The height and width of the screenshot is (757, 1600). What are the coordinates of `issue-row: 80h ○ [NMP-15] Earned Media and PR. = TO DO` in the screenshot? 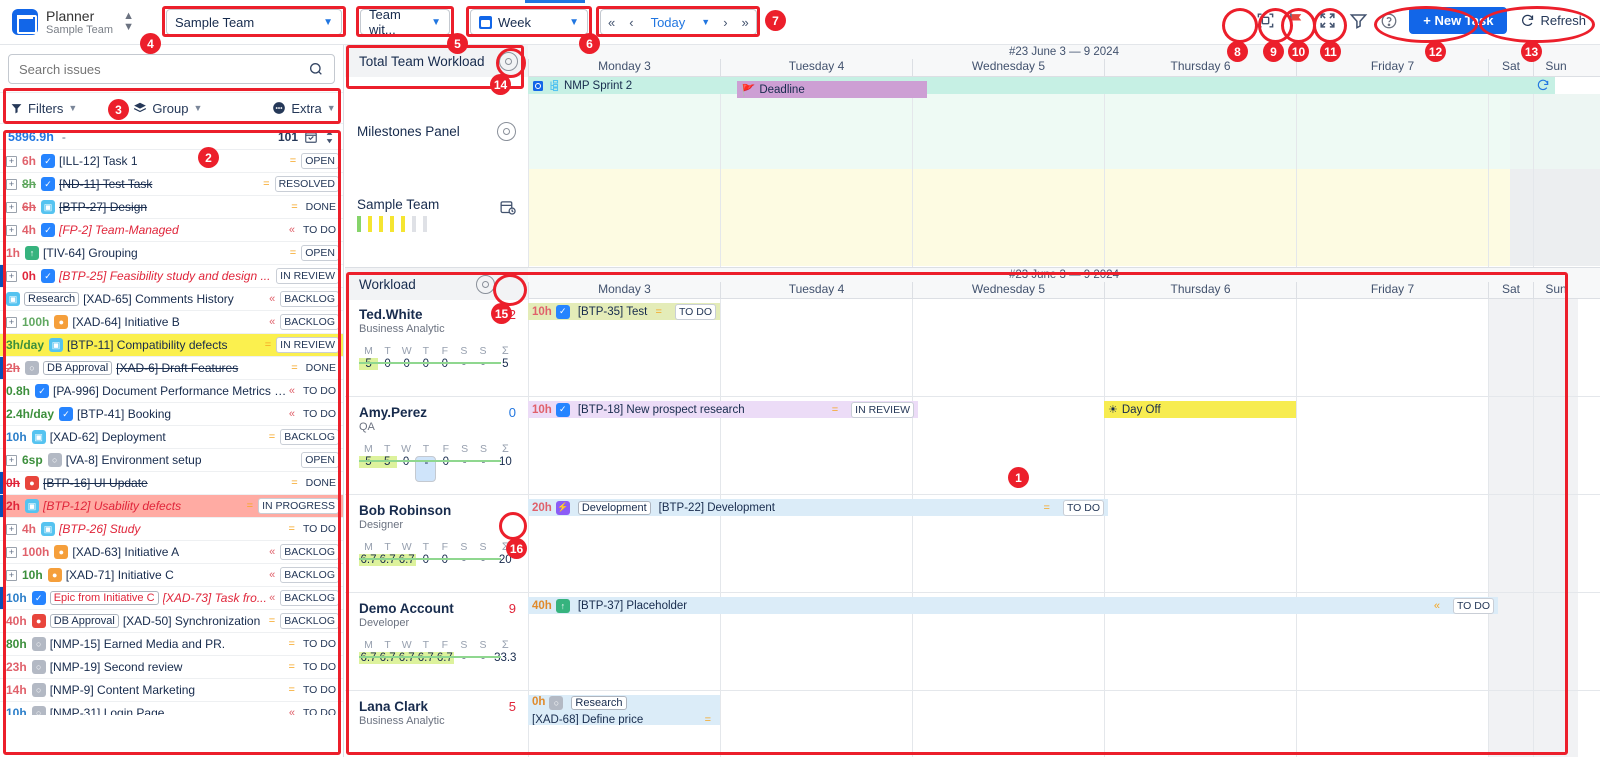 It's located at (171, 644).